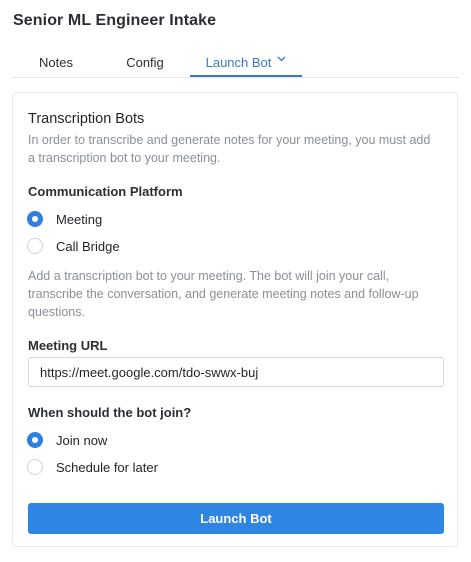 The width and height of the screenshot is (471, 562). What do you see at coordinates (82, 440) in the screenshot?
I see `radio-label-join-now: Join now` at bounding box center [82, 440].